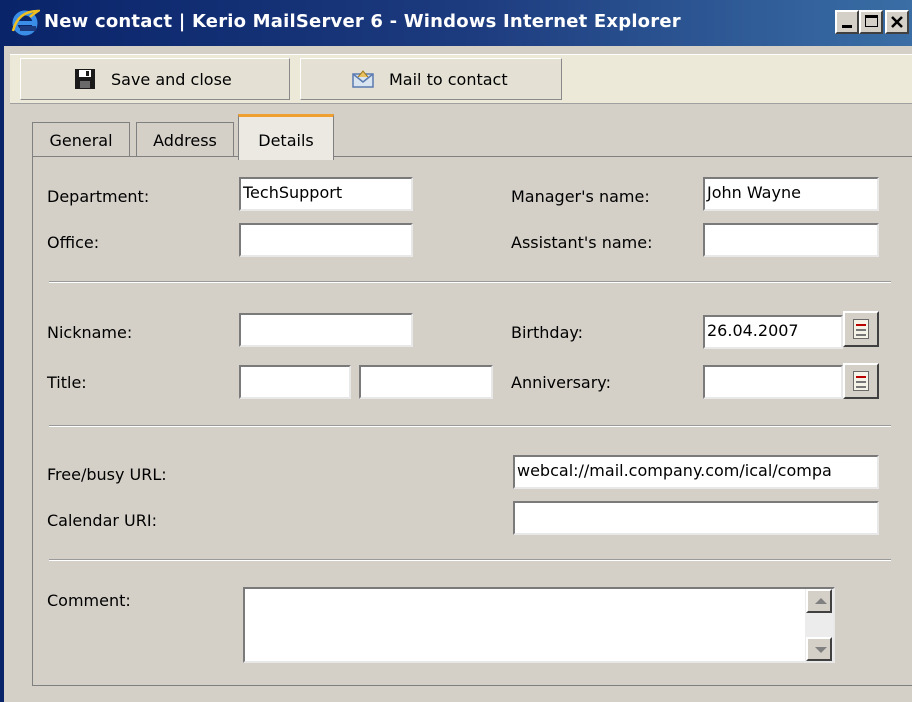 The width and height of the screenshot is (912, 702). I want to click on floppy-disk-icon, so click(85, 79).